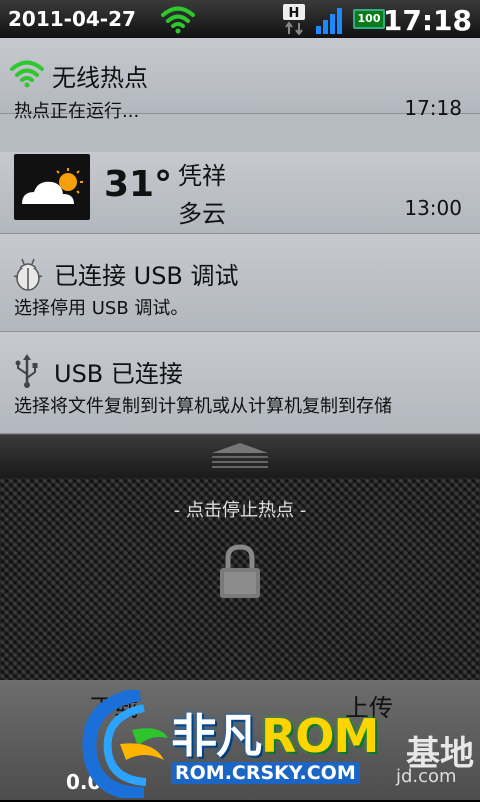 The height and width of the screenshot is (802, 480). I want to click on watermark-brand: 非凡ROM, so click(275, 733).